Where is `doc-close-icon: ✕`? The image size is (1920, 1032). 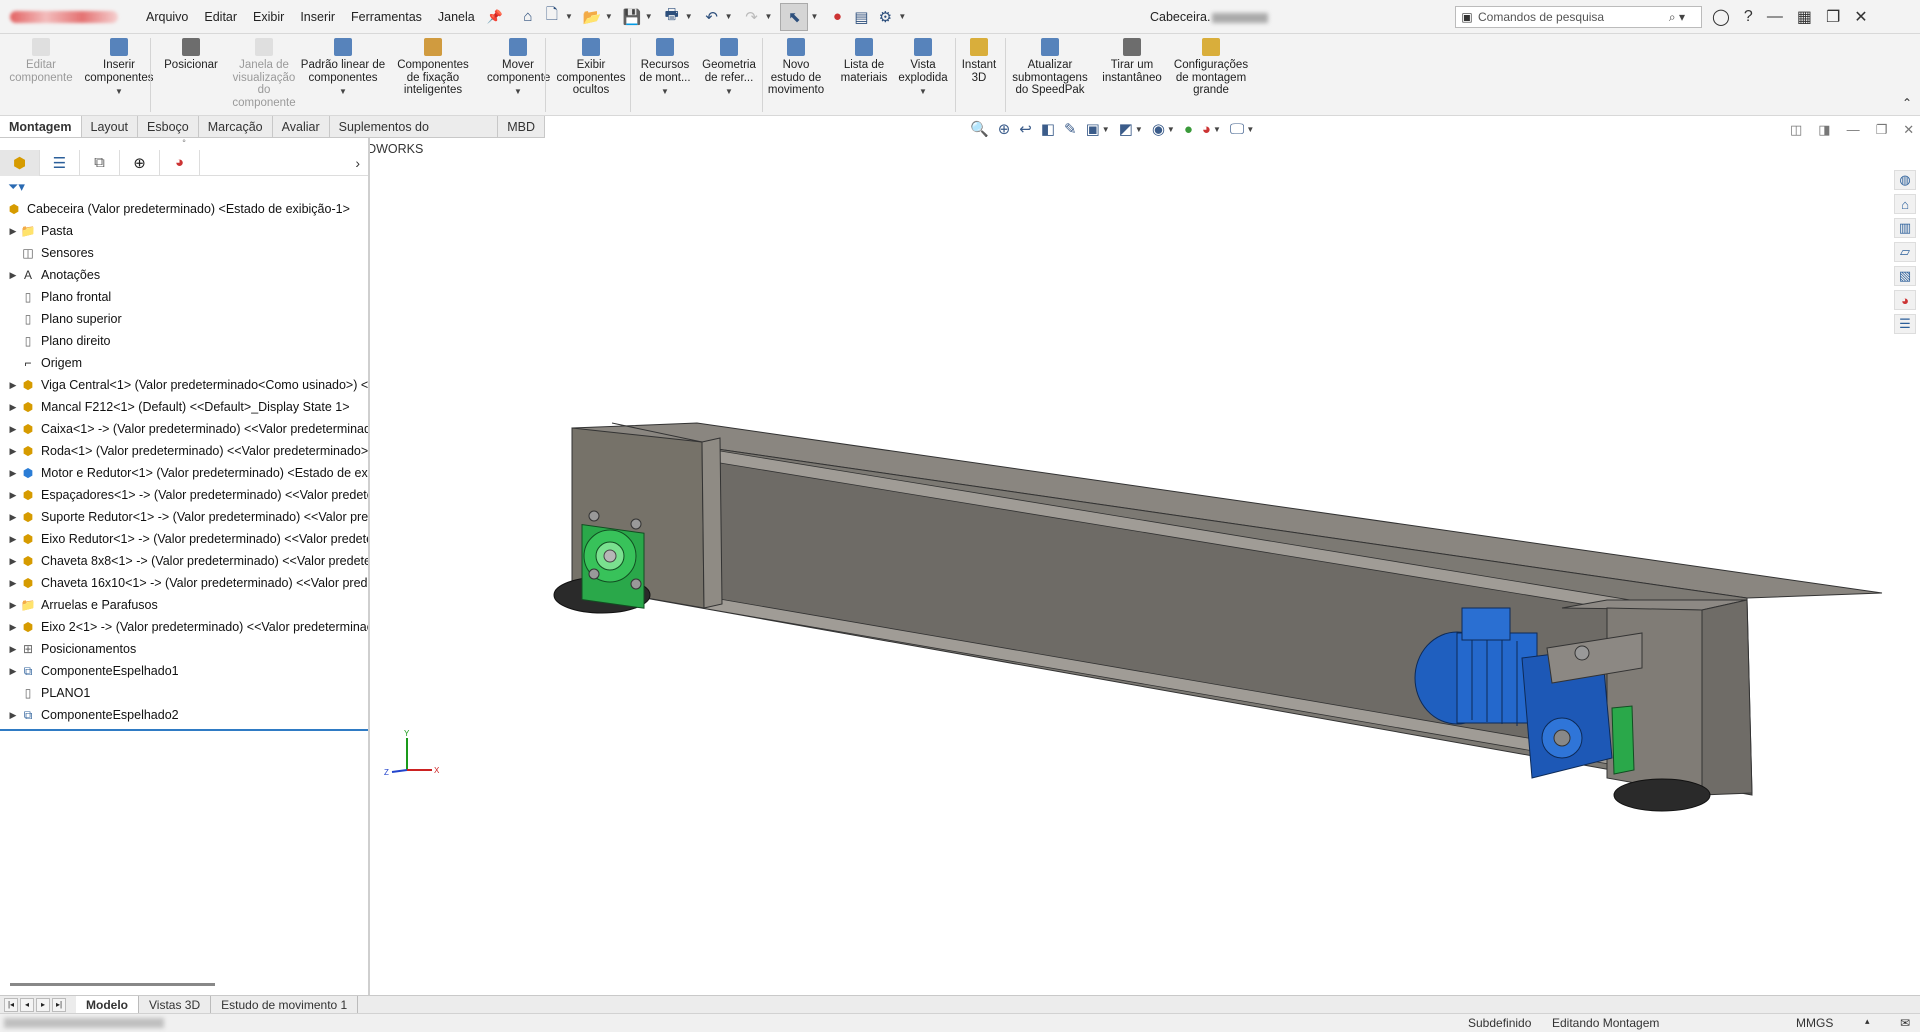
doc-close-icon: ✕ is located at coordinates (1908, 130).